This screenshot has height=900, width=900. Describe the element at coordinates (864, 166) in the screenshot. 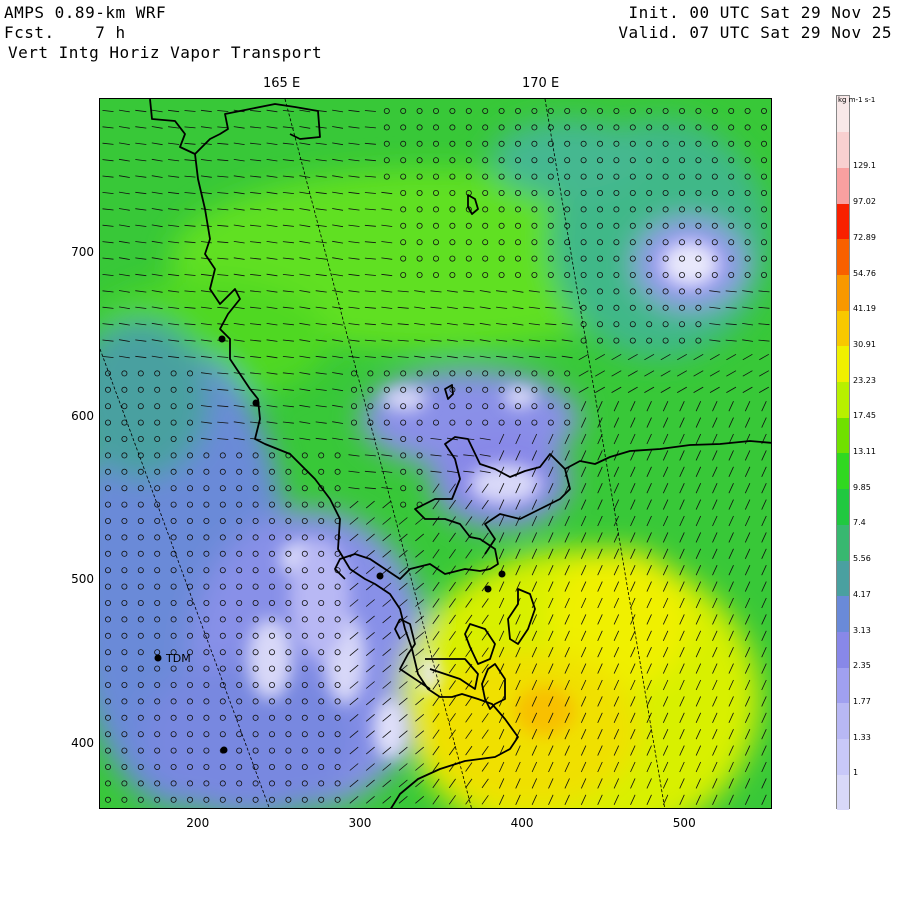

I see `colorbar-level-label: 129.1` at that location.